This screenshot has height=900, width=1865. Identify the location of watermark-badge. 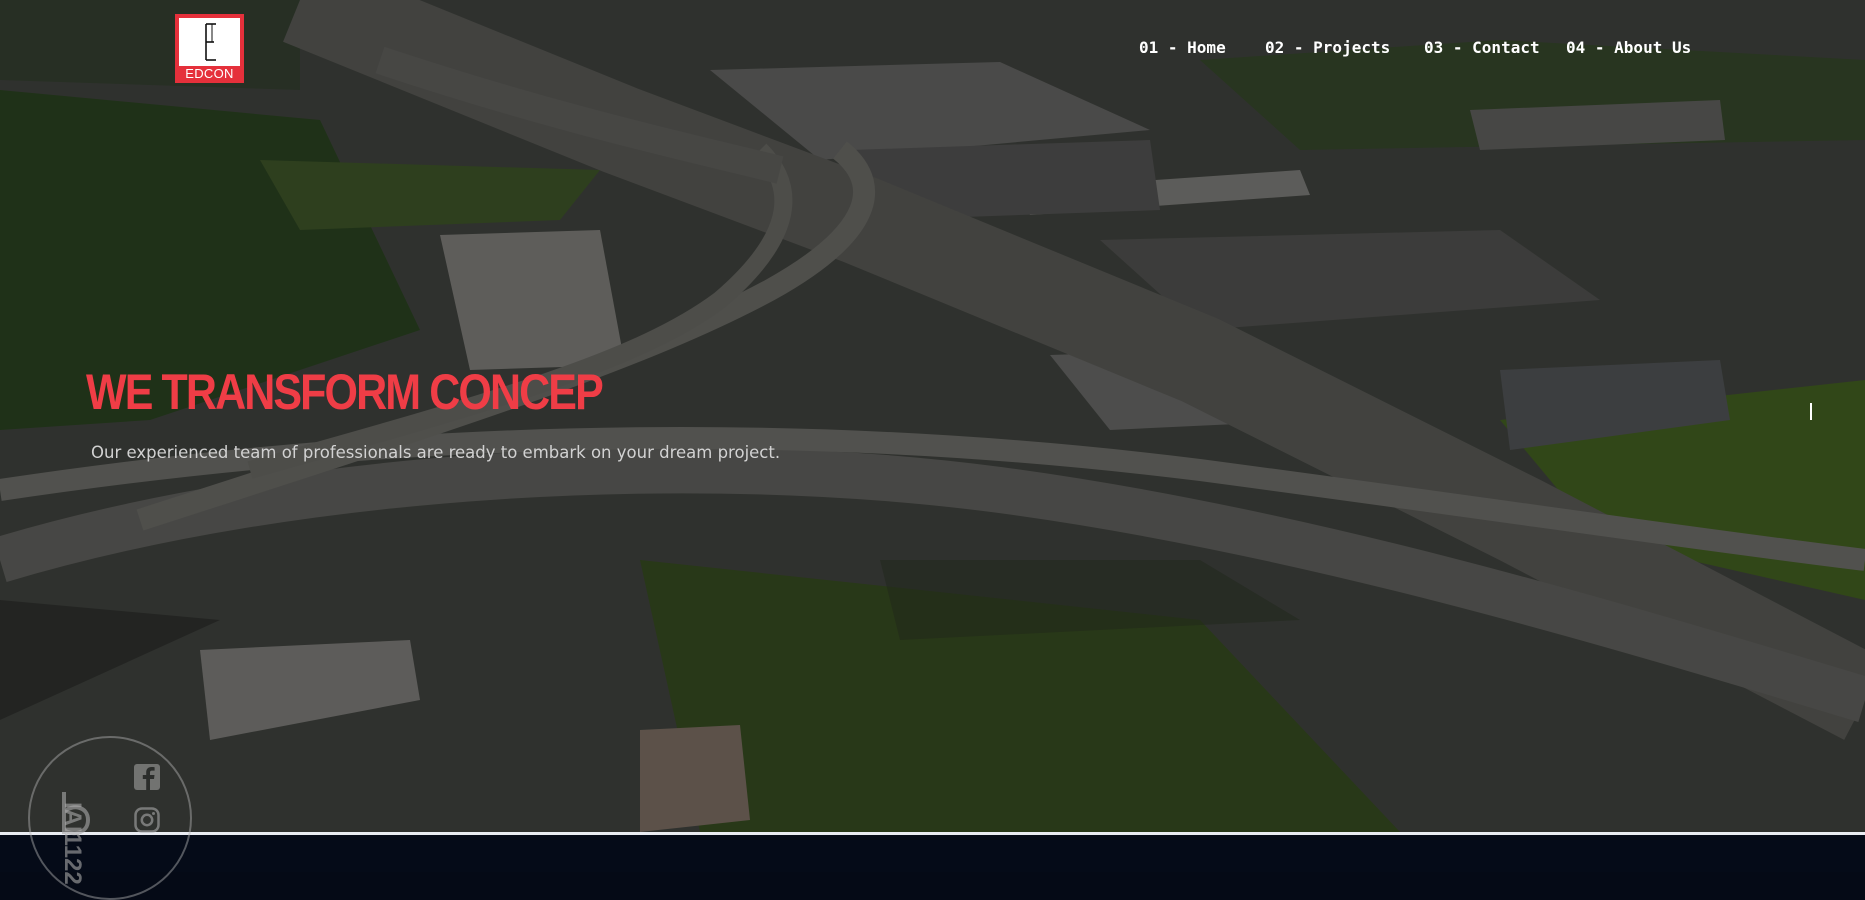
(110, 818).